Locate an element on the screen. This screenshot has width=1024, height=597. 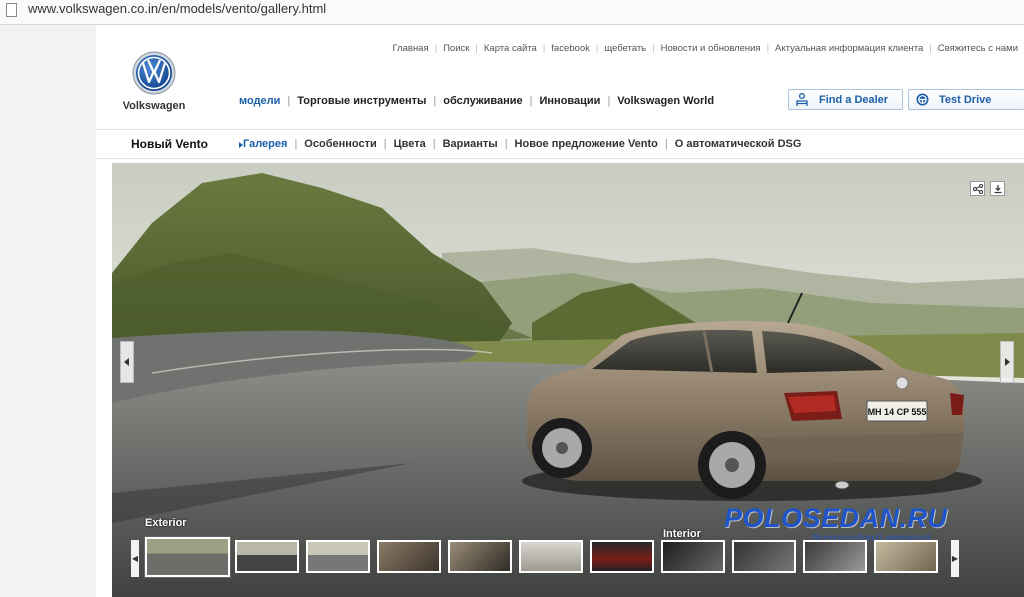
download-button is located at coordinates (997, 188).